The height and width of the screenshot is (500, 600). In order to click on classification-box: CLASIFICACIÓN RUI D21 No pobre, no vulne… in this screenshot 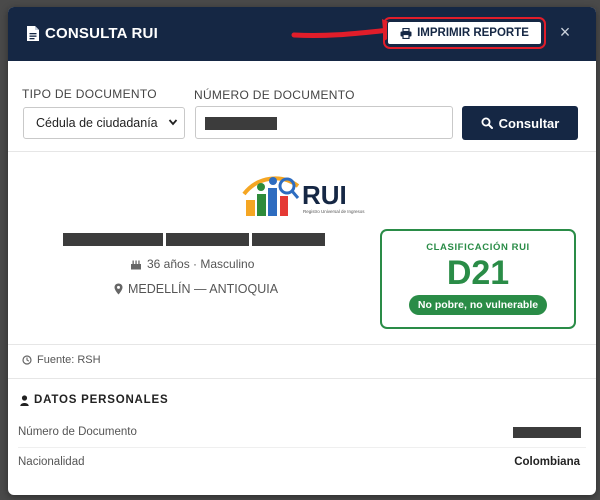, I will do `click(478, 279)`.